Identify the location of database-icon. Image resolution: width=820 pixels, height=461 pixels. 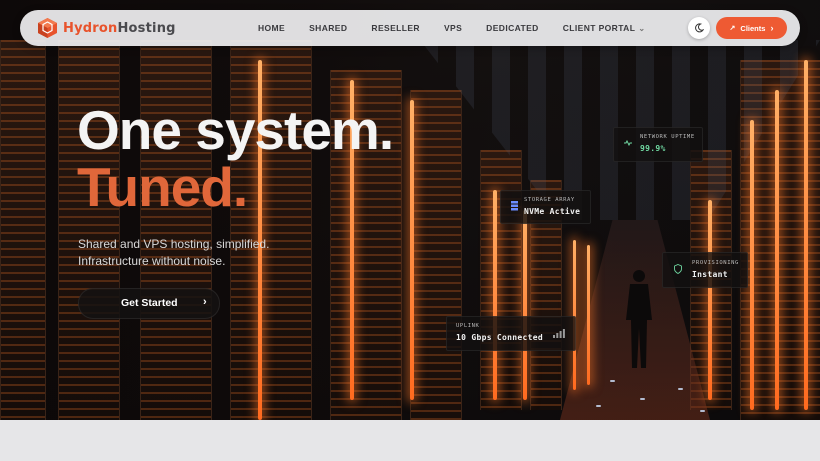
(514, 206).